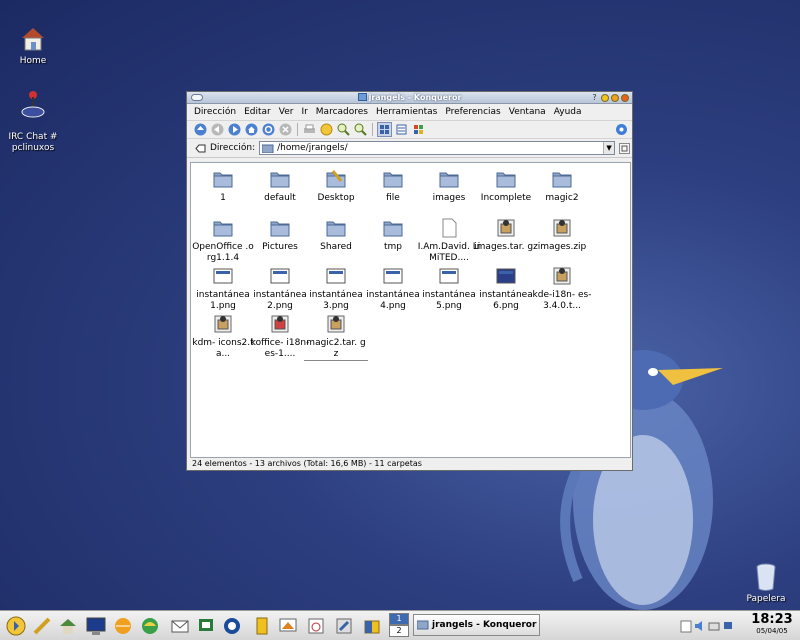 The width and height of the screenshot is (800, 640). Describe the element at coordinates (223, 240) in the screenshot. I see `file-item: OpenOffice .org1.1.4` at that location.